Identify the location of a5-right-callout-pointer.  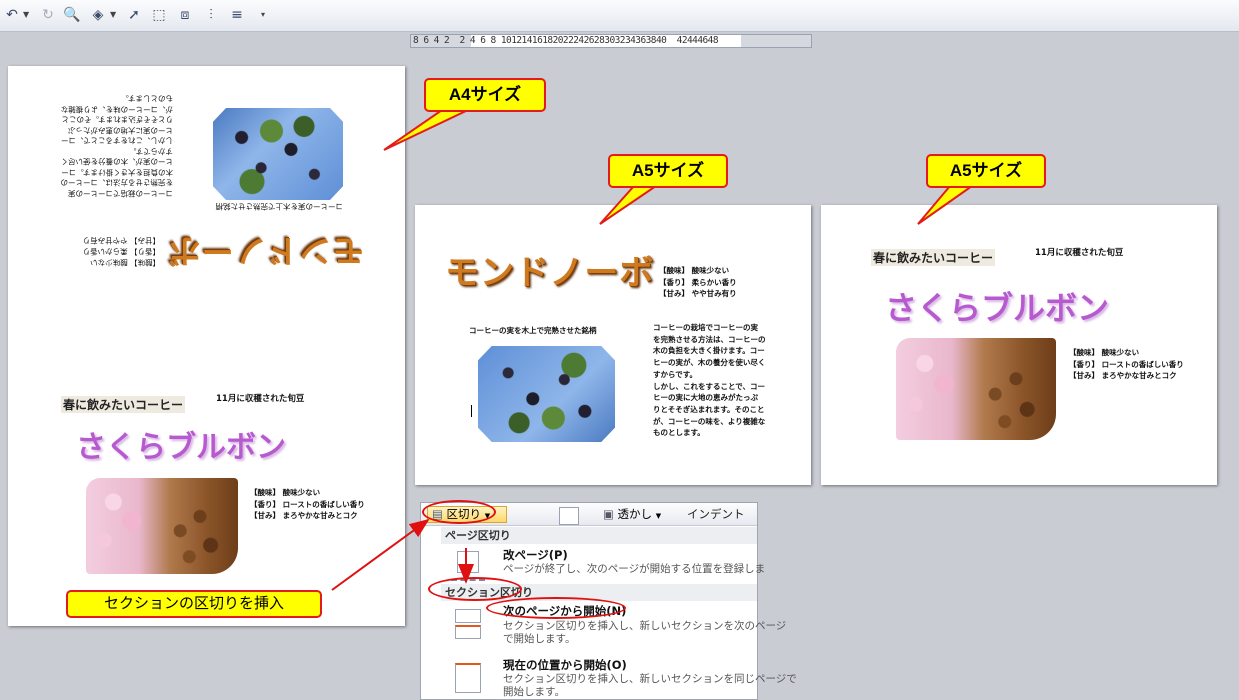
(946, 205).